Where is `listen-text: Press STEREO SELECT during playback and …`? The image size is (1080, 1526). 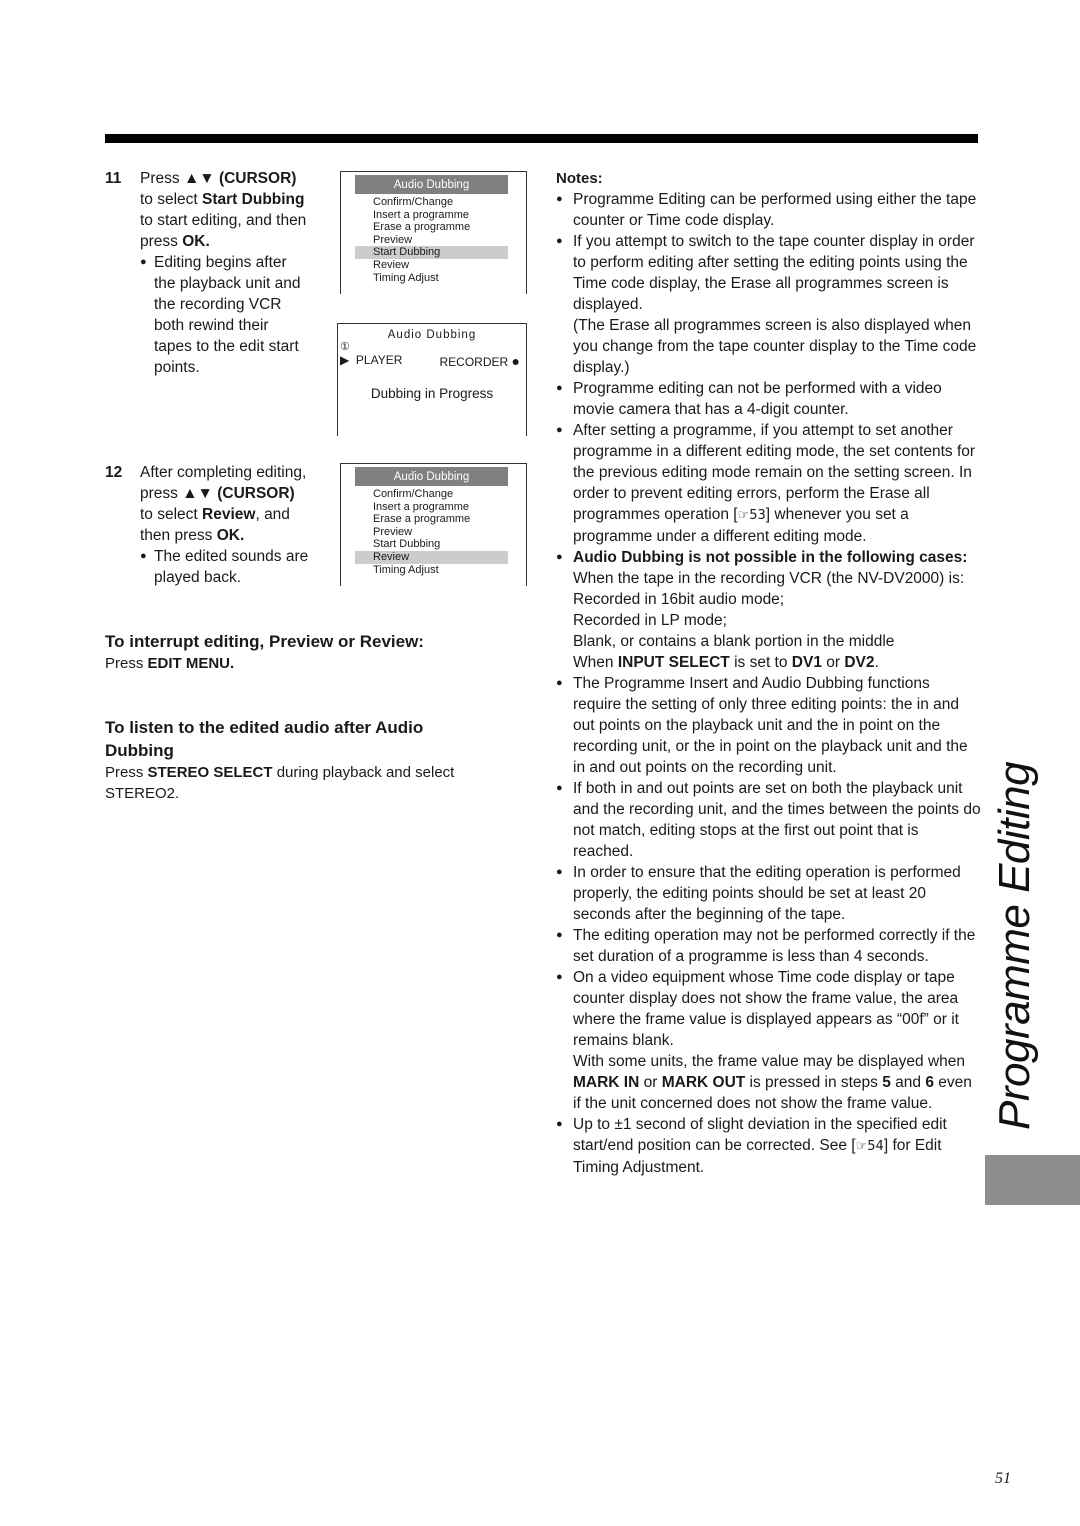
listen-text: Press STEREO SELECT during playback and … is located at coordinates (315, 783).